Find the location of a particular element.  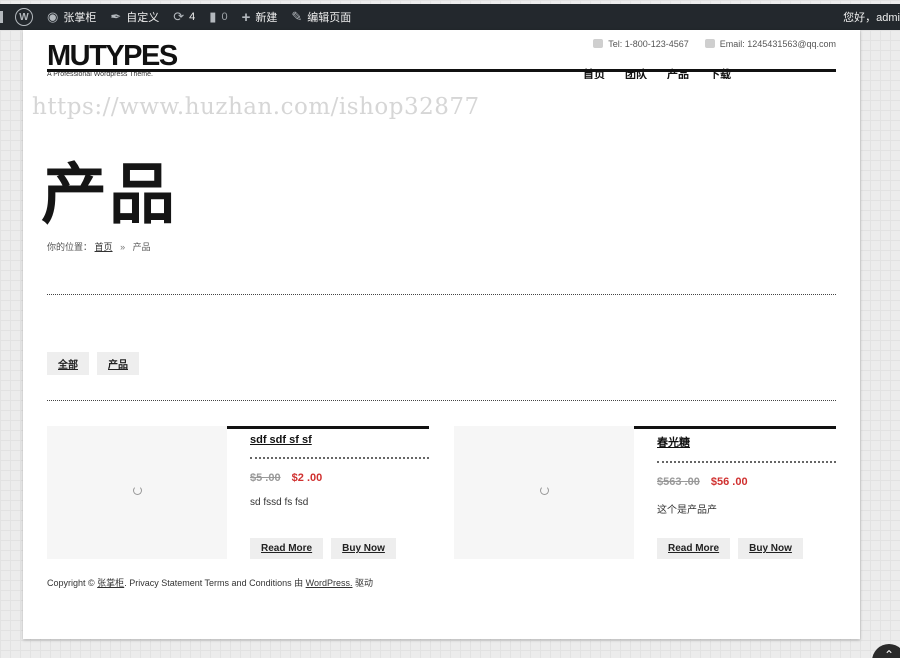

nav-item-team: 团队 is located at coordinates (636, 73).